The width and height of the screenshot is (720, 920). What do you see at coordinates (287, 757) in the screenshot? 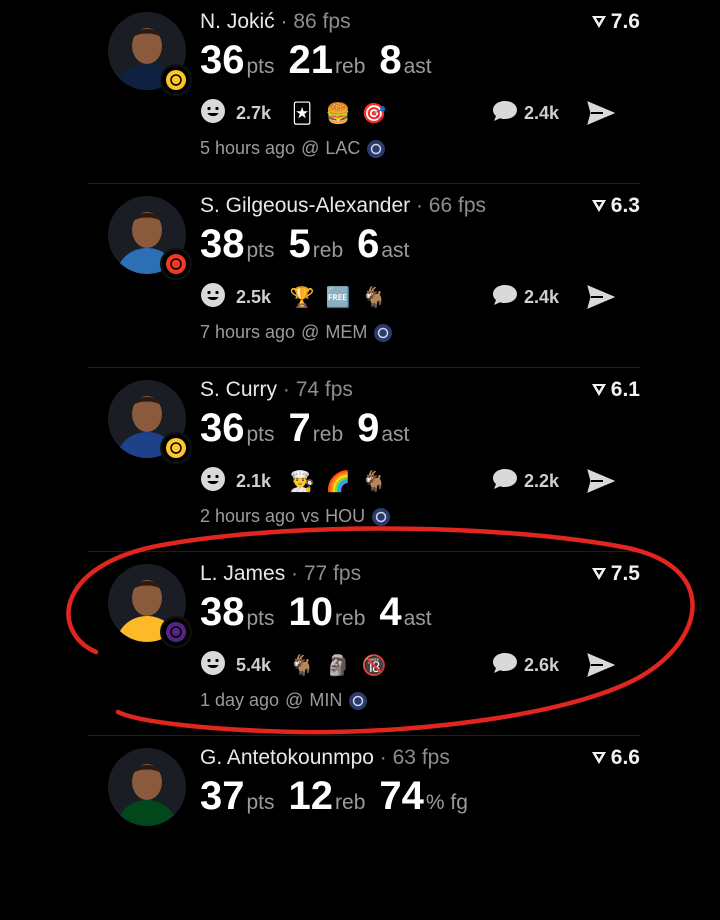
I see `player-name: G. Antetokounmpo` at bounding box center [287, 757].